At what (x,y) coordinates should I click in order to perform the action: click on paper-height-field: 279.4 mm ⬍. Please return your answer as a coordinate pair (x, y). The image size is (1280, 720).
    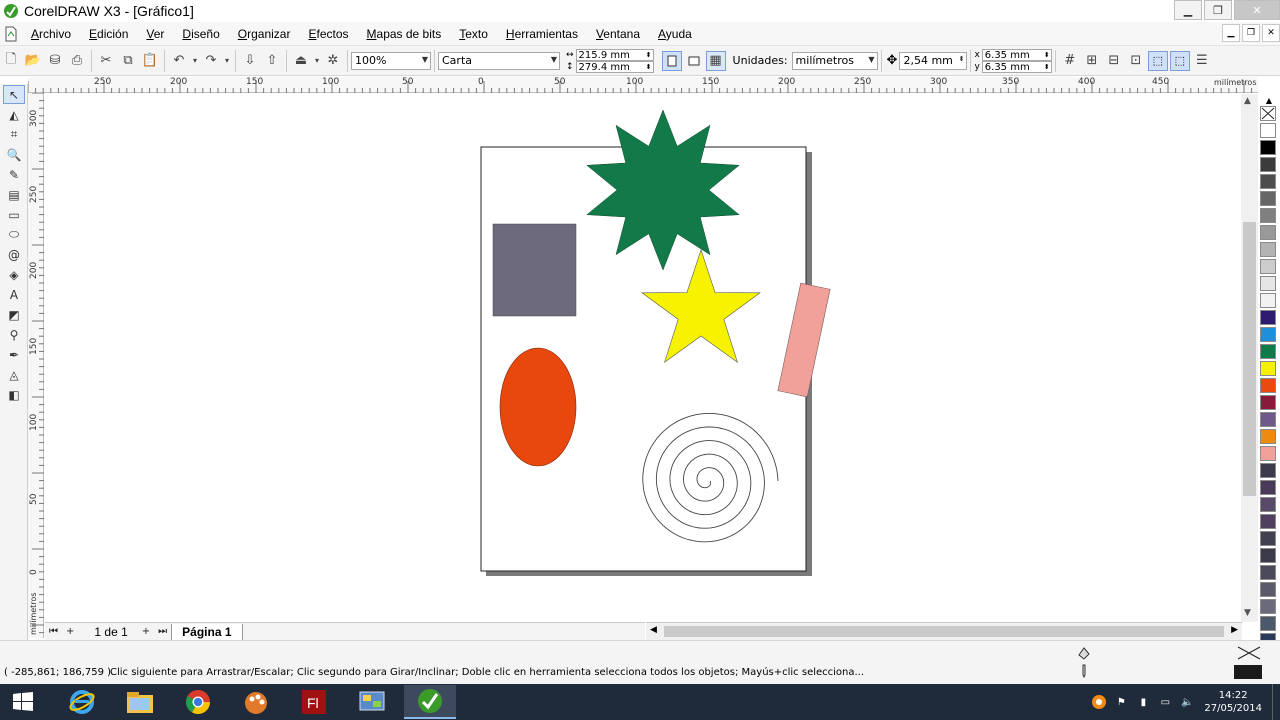
    Looking at the image, I should click on (614, 66).